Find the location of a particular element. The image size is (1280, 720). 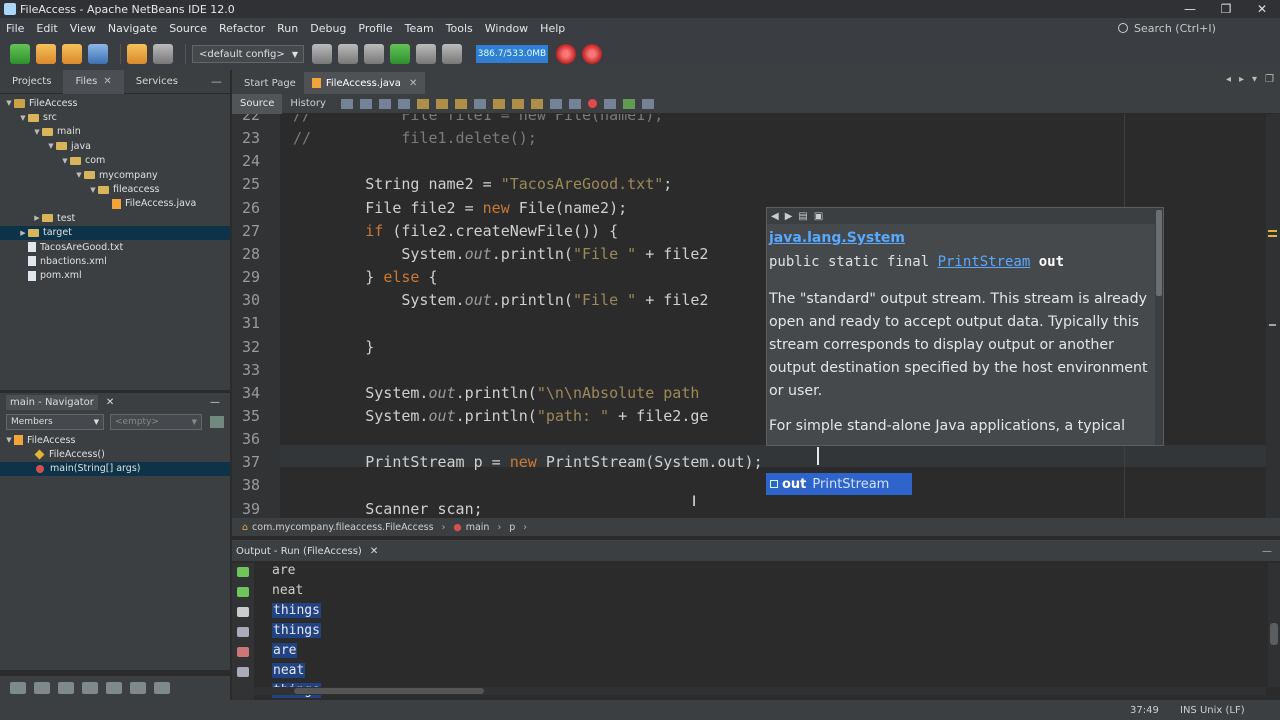

rerun-icon is located at coordinates (243, 572).